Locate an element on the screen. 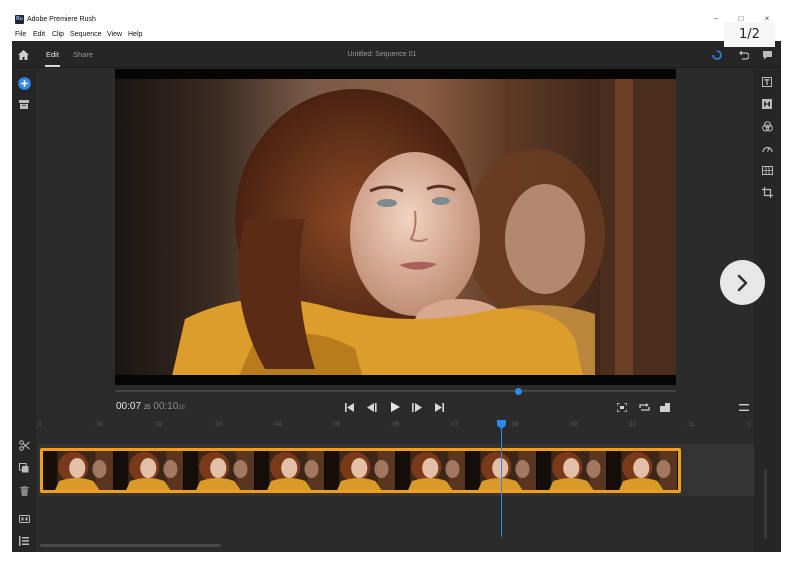  clip-thumbnails is located at coordinates (360, 470).